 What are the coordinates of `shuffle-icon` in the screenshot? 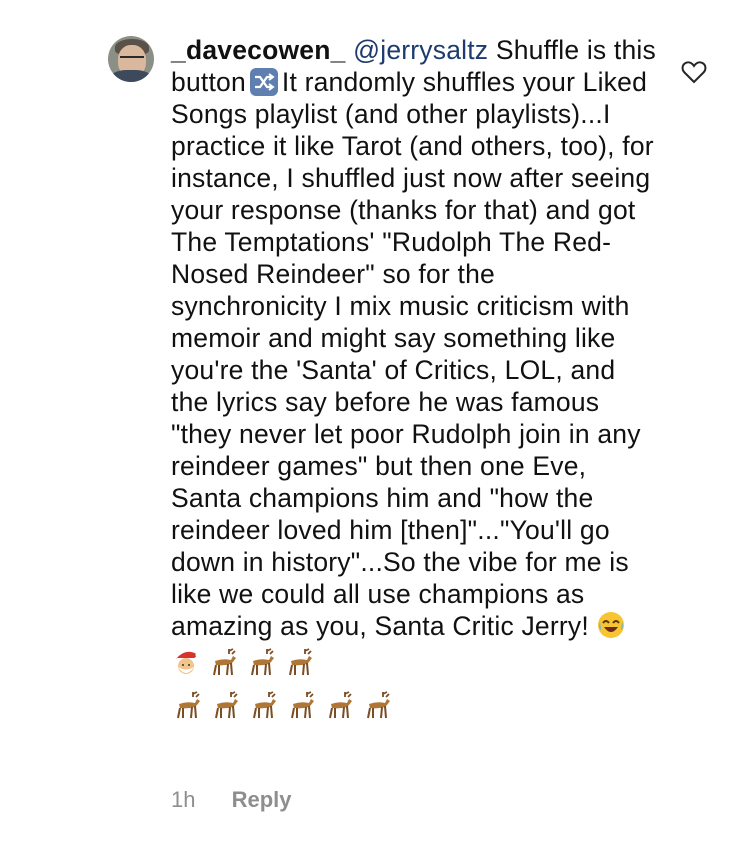 It's located at (263, 82).